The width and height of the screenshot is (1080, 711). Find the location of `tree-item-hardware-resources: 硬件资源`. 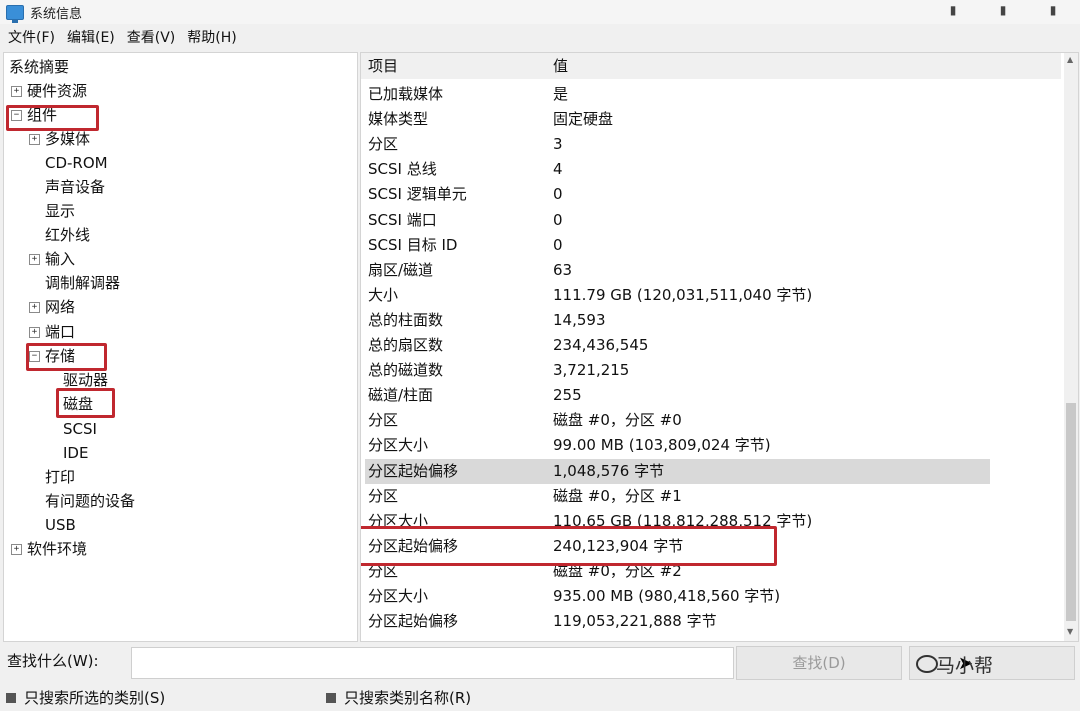

tree-item-hardware-resources: 硬件资源 is located at coordinates (57, 91).